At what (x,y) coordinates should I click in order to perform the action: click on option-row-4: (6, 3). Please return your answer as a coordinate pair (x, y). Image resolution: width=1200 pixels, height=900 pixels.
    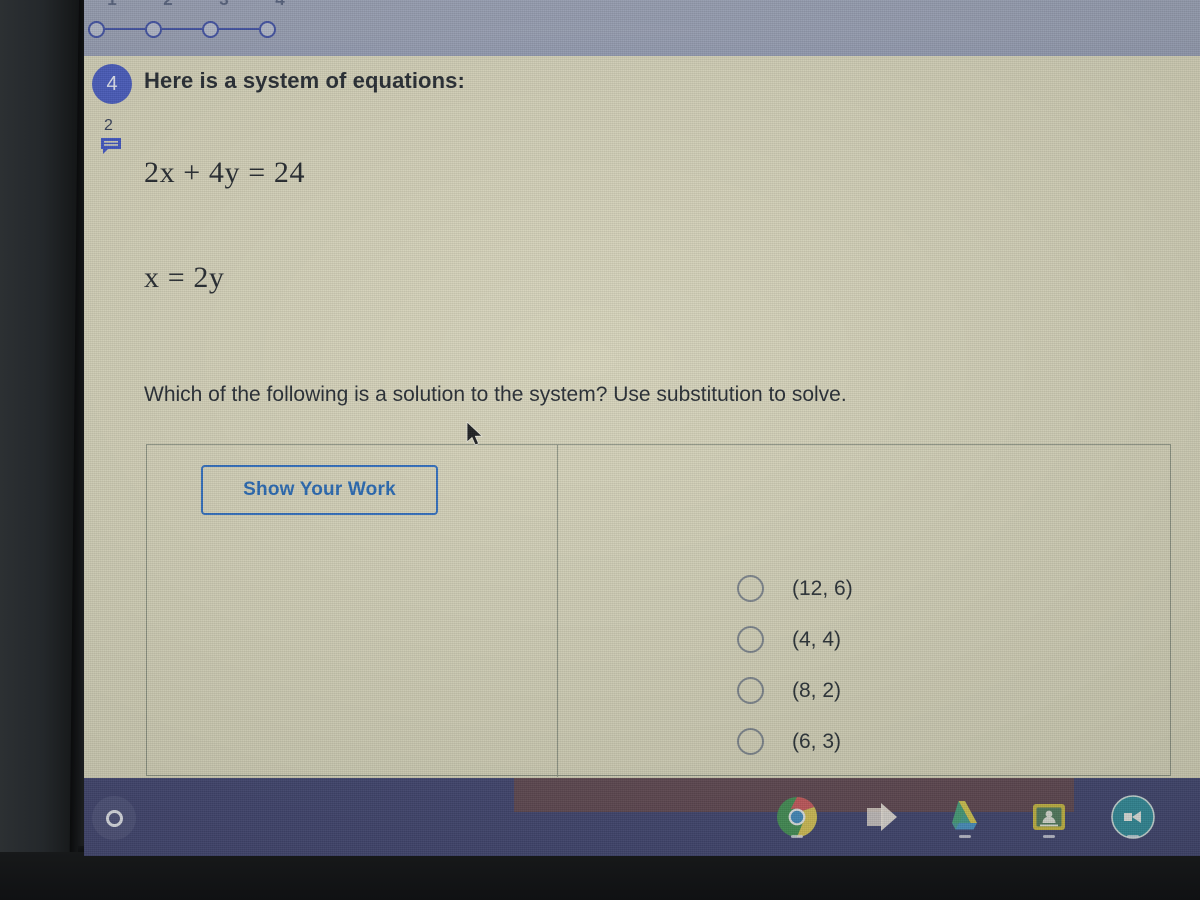
    Looking at the image, I should click on (795, 741).